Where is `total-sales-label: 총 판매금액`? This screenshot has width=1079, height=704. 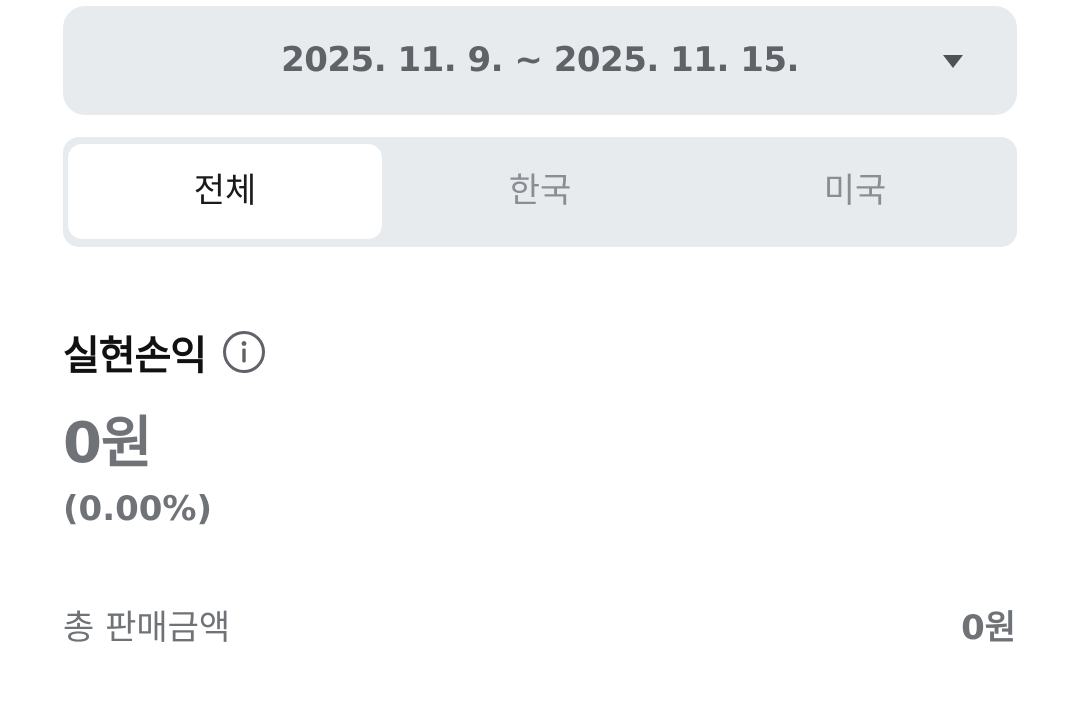 total-sales-label: 총 판매금액 is located at coordinates (147, 628).